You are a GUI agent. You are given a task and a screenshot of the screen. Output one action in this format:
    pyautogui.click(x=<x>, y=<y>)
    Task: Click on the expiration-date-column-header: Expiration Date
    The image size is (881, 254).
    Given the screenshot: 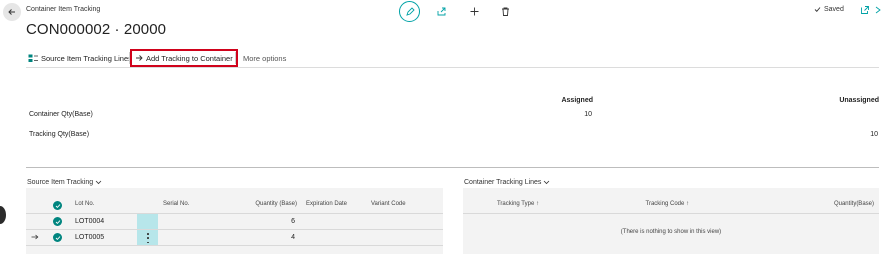 What is the action you would take?
    pyautogui.click(x=326, y=204)
    